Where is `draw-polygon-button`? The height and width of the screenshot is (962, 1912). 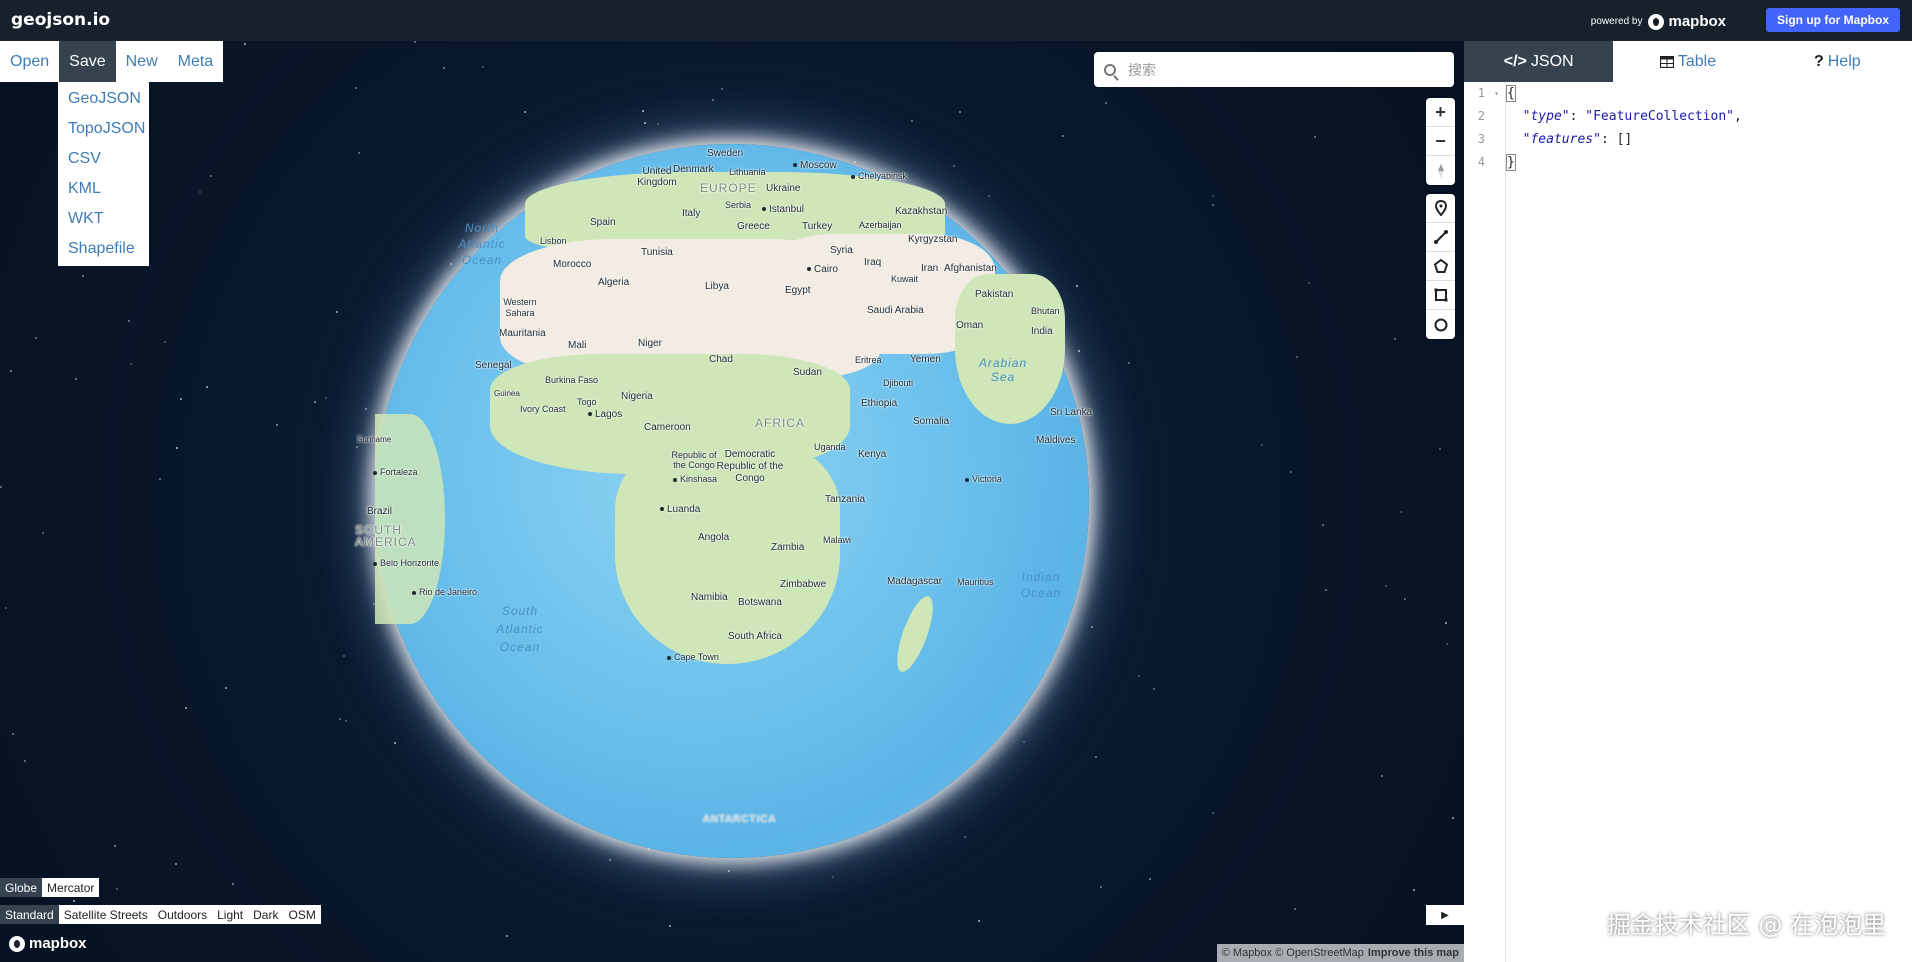
draw-polygon-button is located at coordinates (1440, 266).